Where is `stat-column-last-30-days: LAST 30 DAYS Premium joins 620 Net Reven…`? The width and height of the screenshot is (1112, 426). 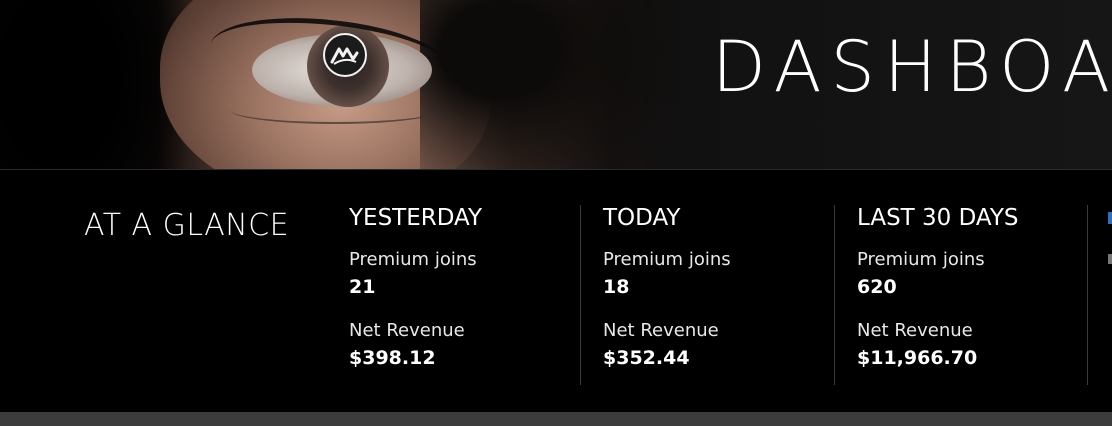 stat-column-last-30-days: LAST 30 DAYS Premium joins 620 Net Reven… is located at coordinates (938, 287).